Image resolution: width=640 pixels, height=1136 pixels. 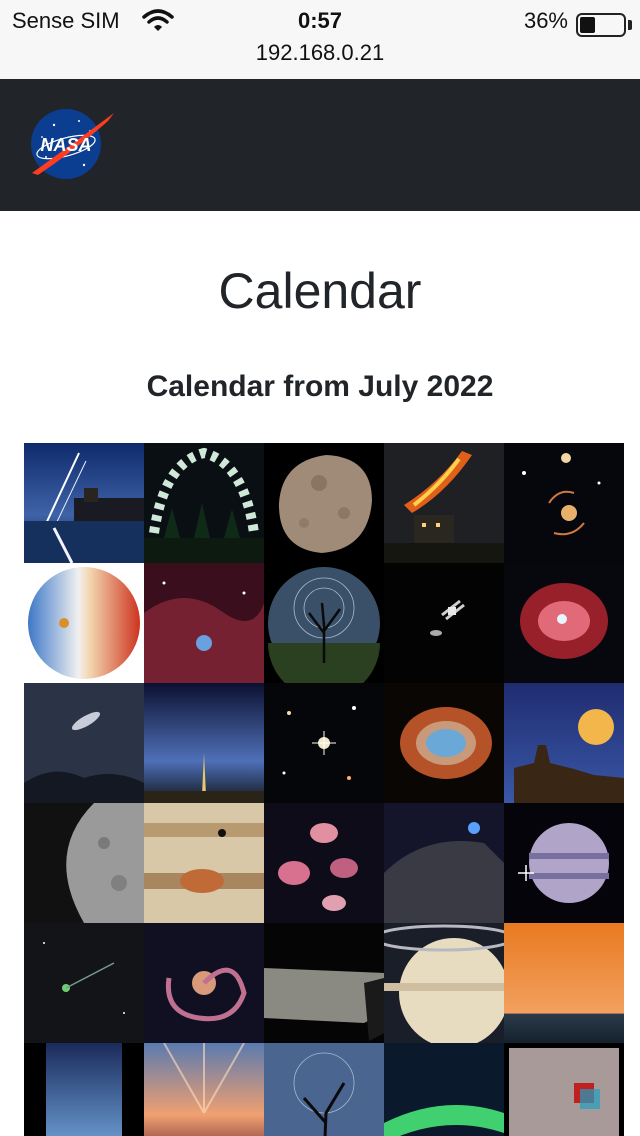 What do you see at coordinates (320, 145) in the screenshot?
I see `navbar: NASA` at bounding box center [320, 145].